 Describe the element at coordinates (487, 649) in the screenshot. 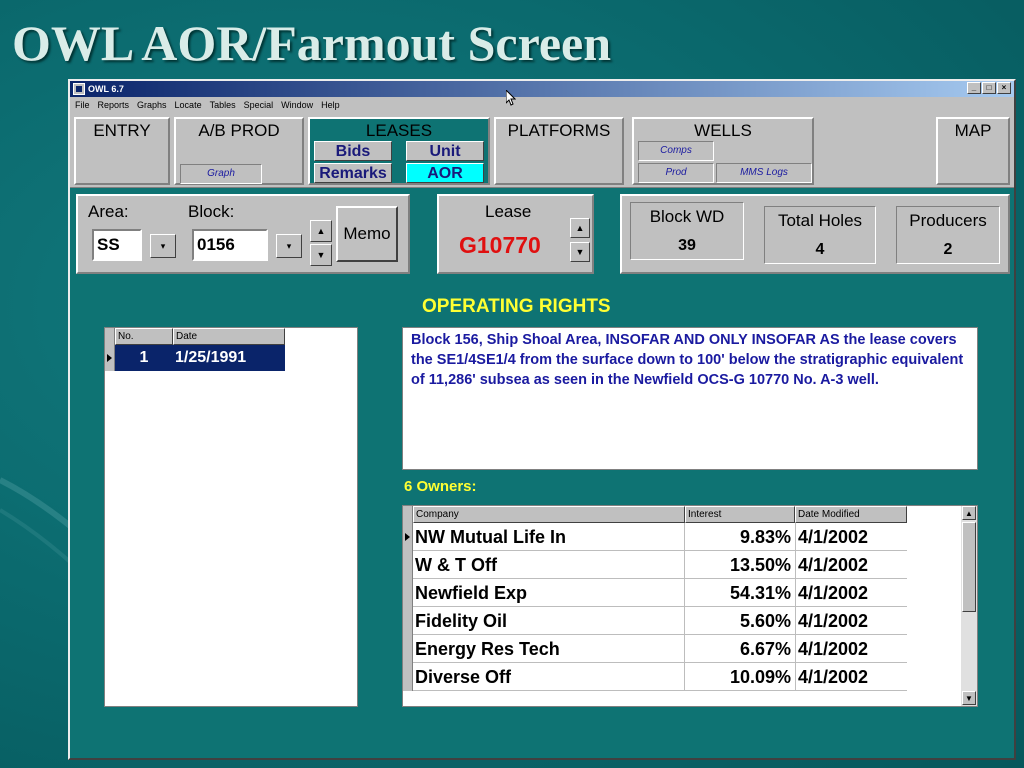

I see `owner-company: Energy Res Tech` at that location.